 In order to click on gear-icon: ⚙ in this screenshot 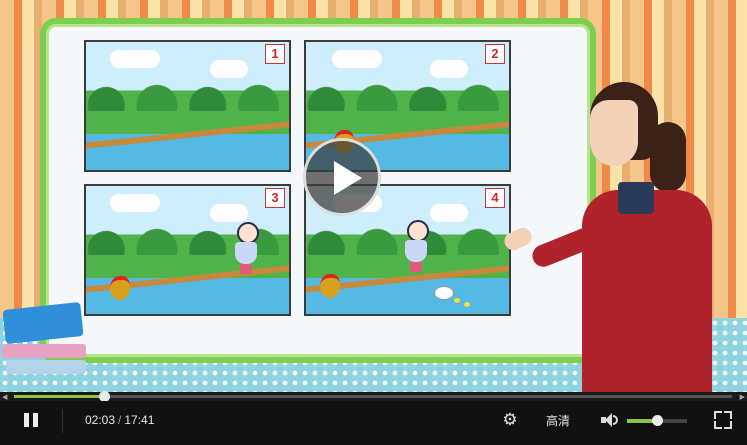, I will do `click(510, 419)`.